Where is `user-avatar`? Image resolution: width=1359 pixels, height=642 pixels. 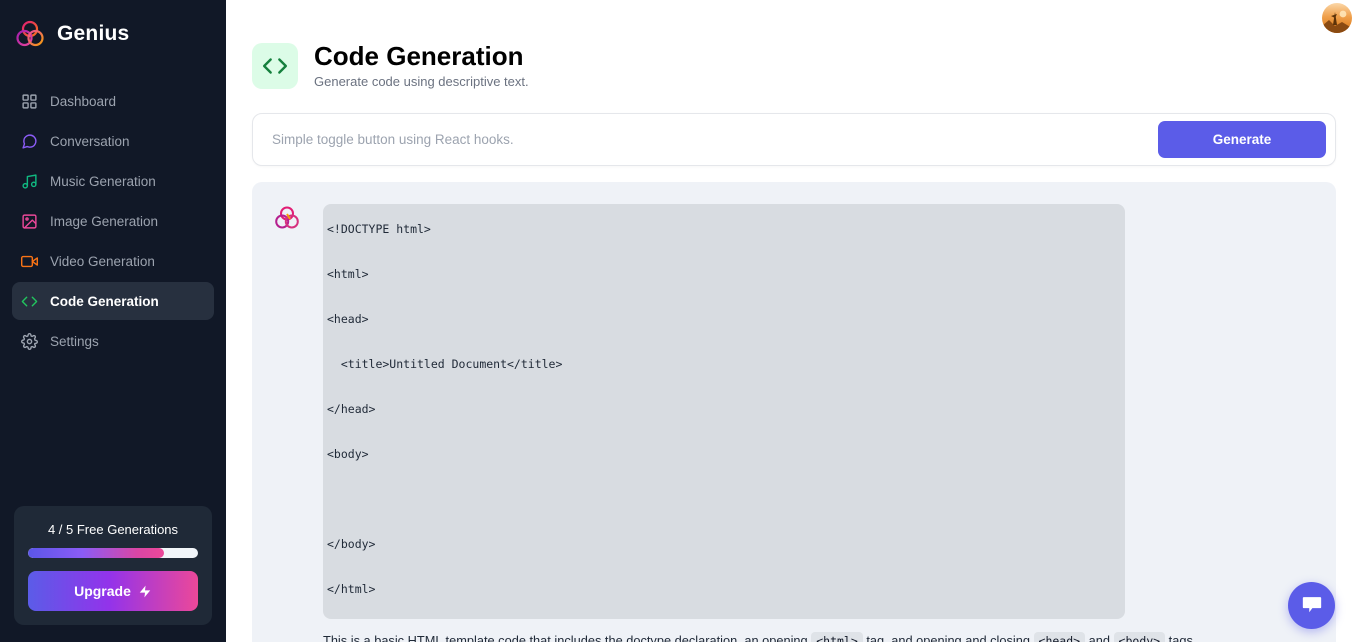
user-avatar is located at coordinates (1337, 17).